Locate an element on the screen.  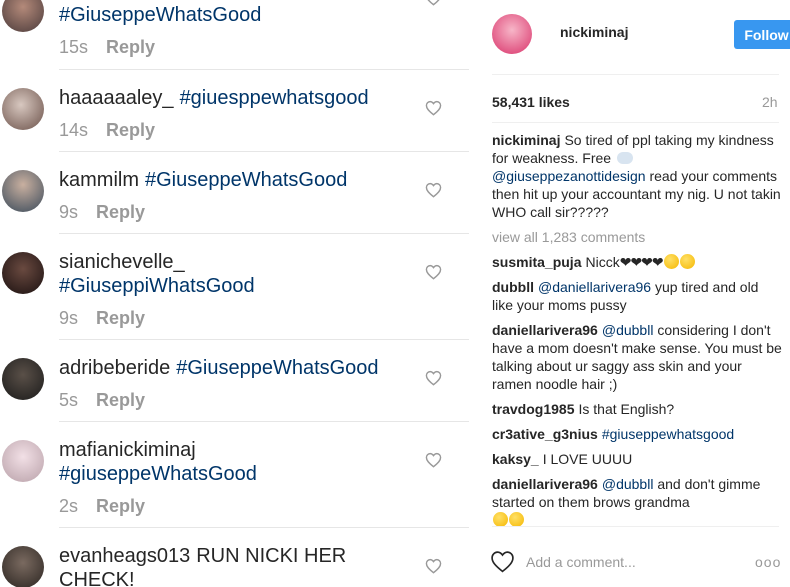
likes-count: 58,431 likes is located at coordinates (531, 102).